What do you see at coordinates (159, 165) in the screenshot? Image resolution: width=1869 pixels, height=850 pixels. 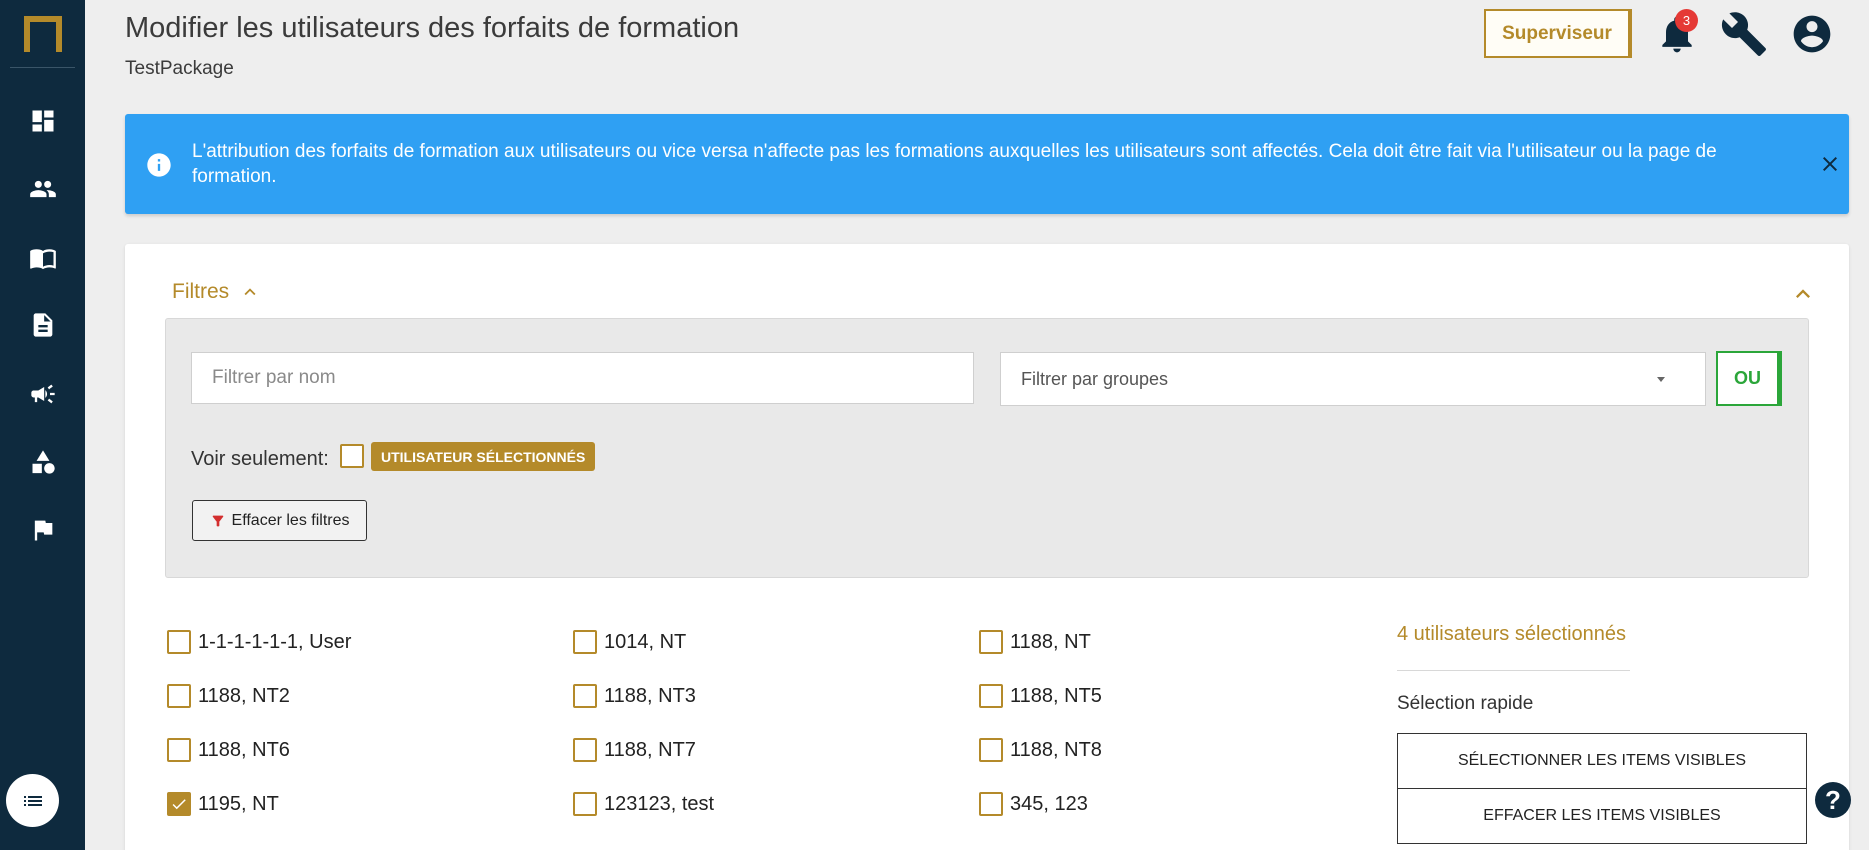 I see `info-icon` at bounding box center [159, 165].